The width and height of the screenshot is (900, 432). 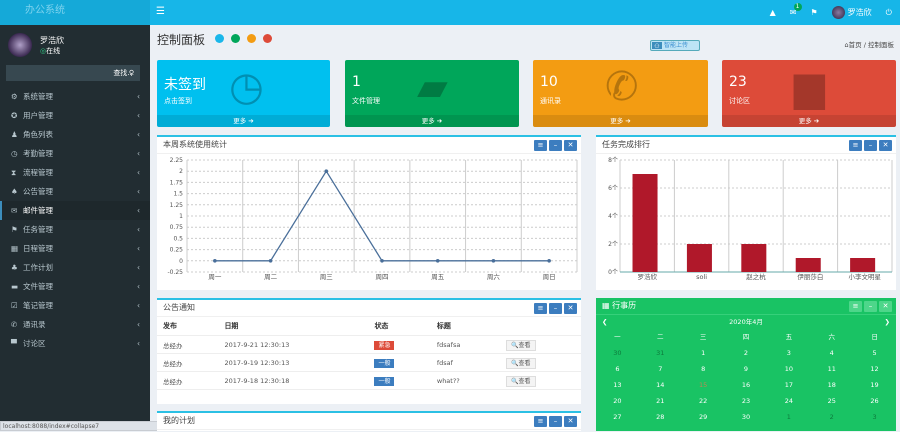 I want to click on calendar-day: 25, so click(x=831, y=401).